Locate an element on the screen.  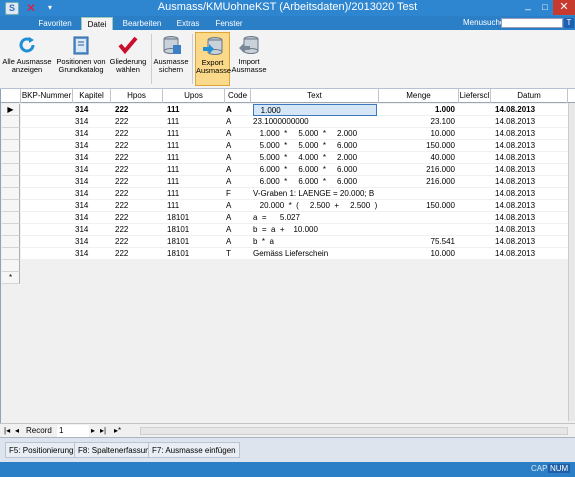
column-header-lieferschein: Lieferscl is located at coordinates (475, 96).